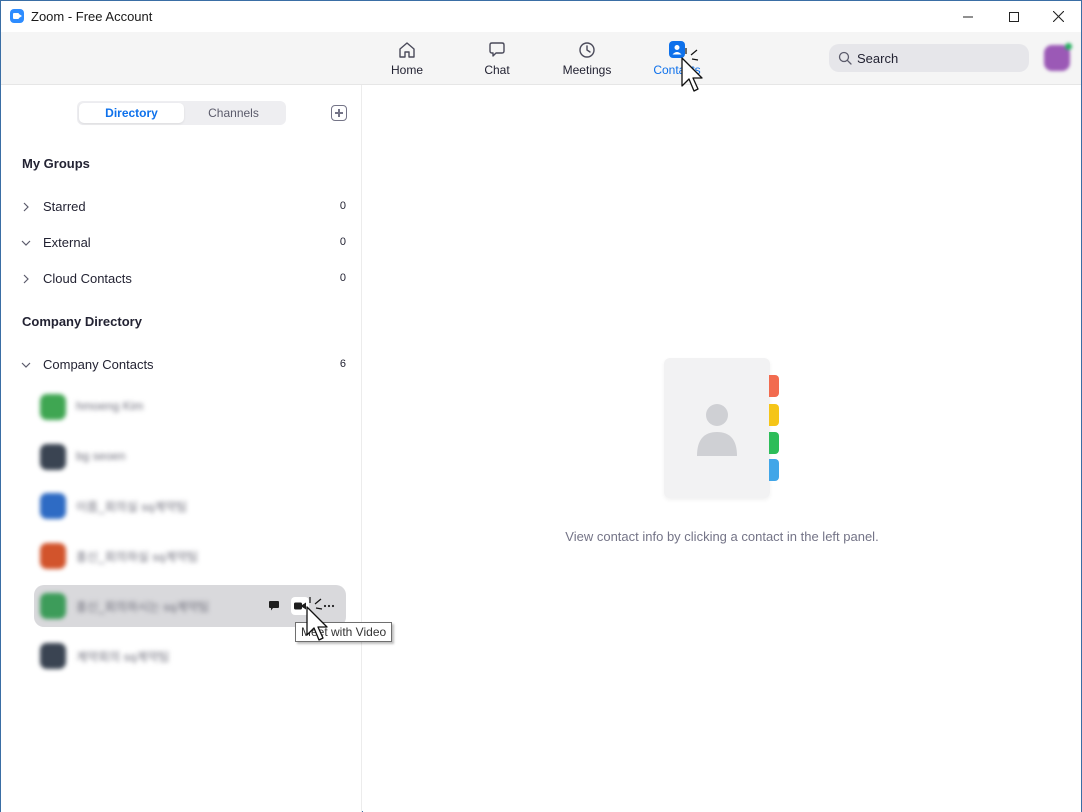  Describe the element at coordinates (123, 657) in the screenshot. I see `contact-name: 계약회의 sq계약팀` at that location.